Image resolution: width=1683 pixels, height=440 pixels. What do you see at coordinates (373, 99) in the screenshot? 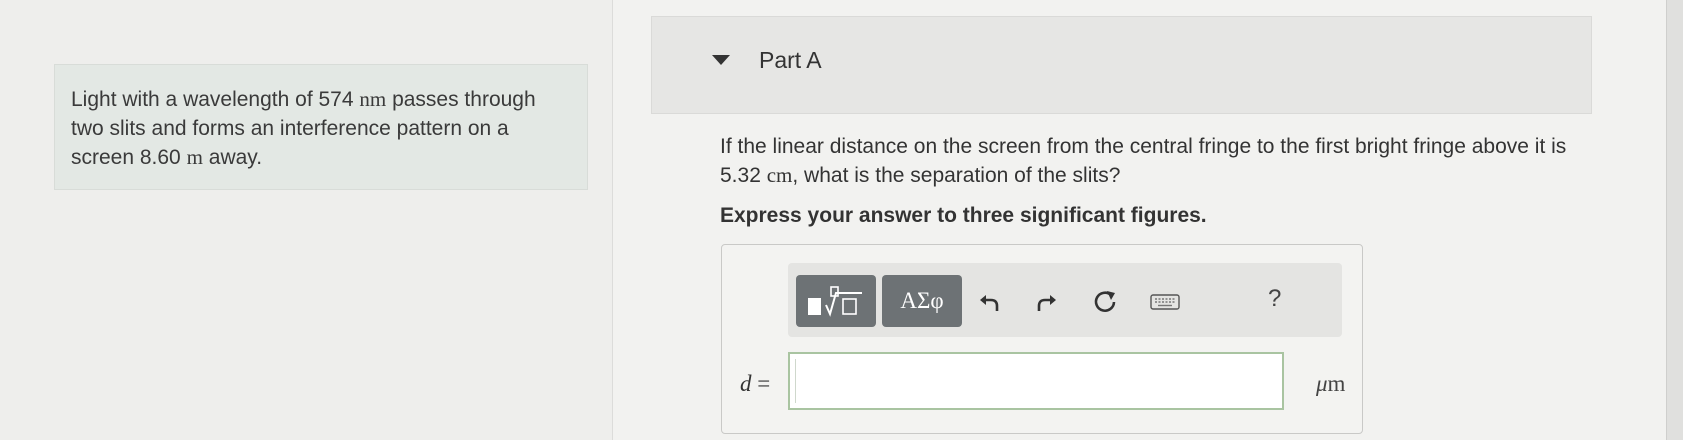
I see `problem-unit-nm: nm` at bounding box center [373, 99].